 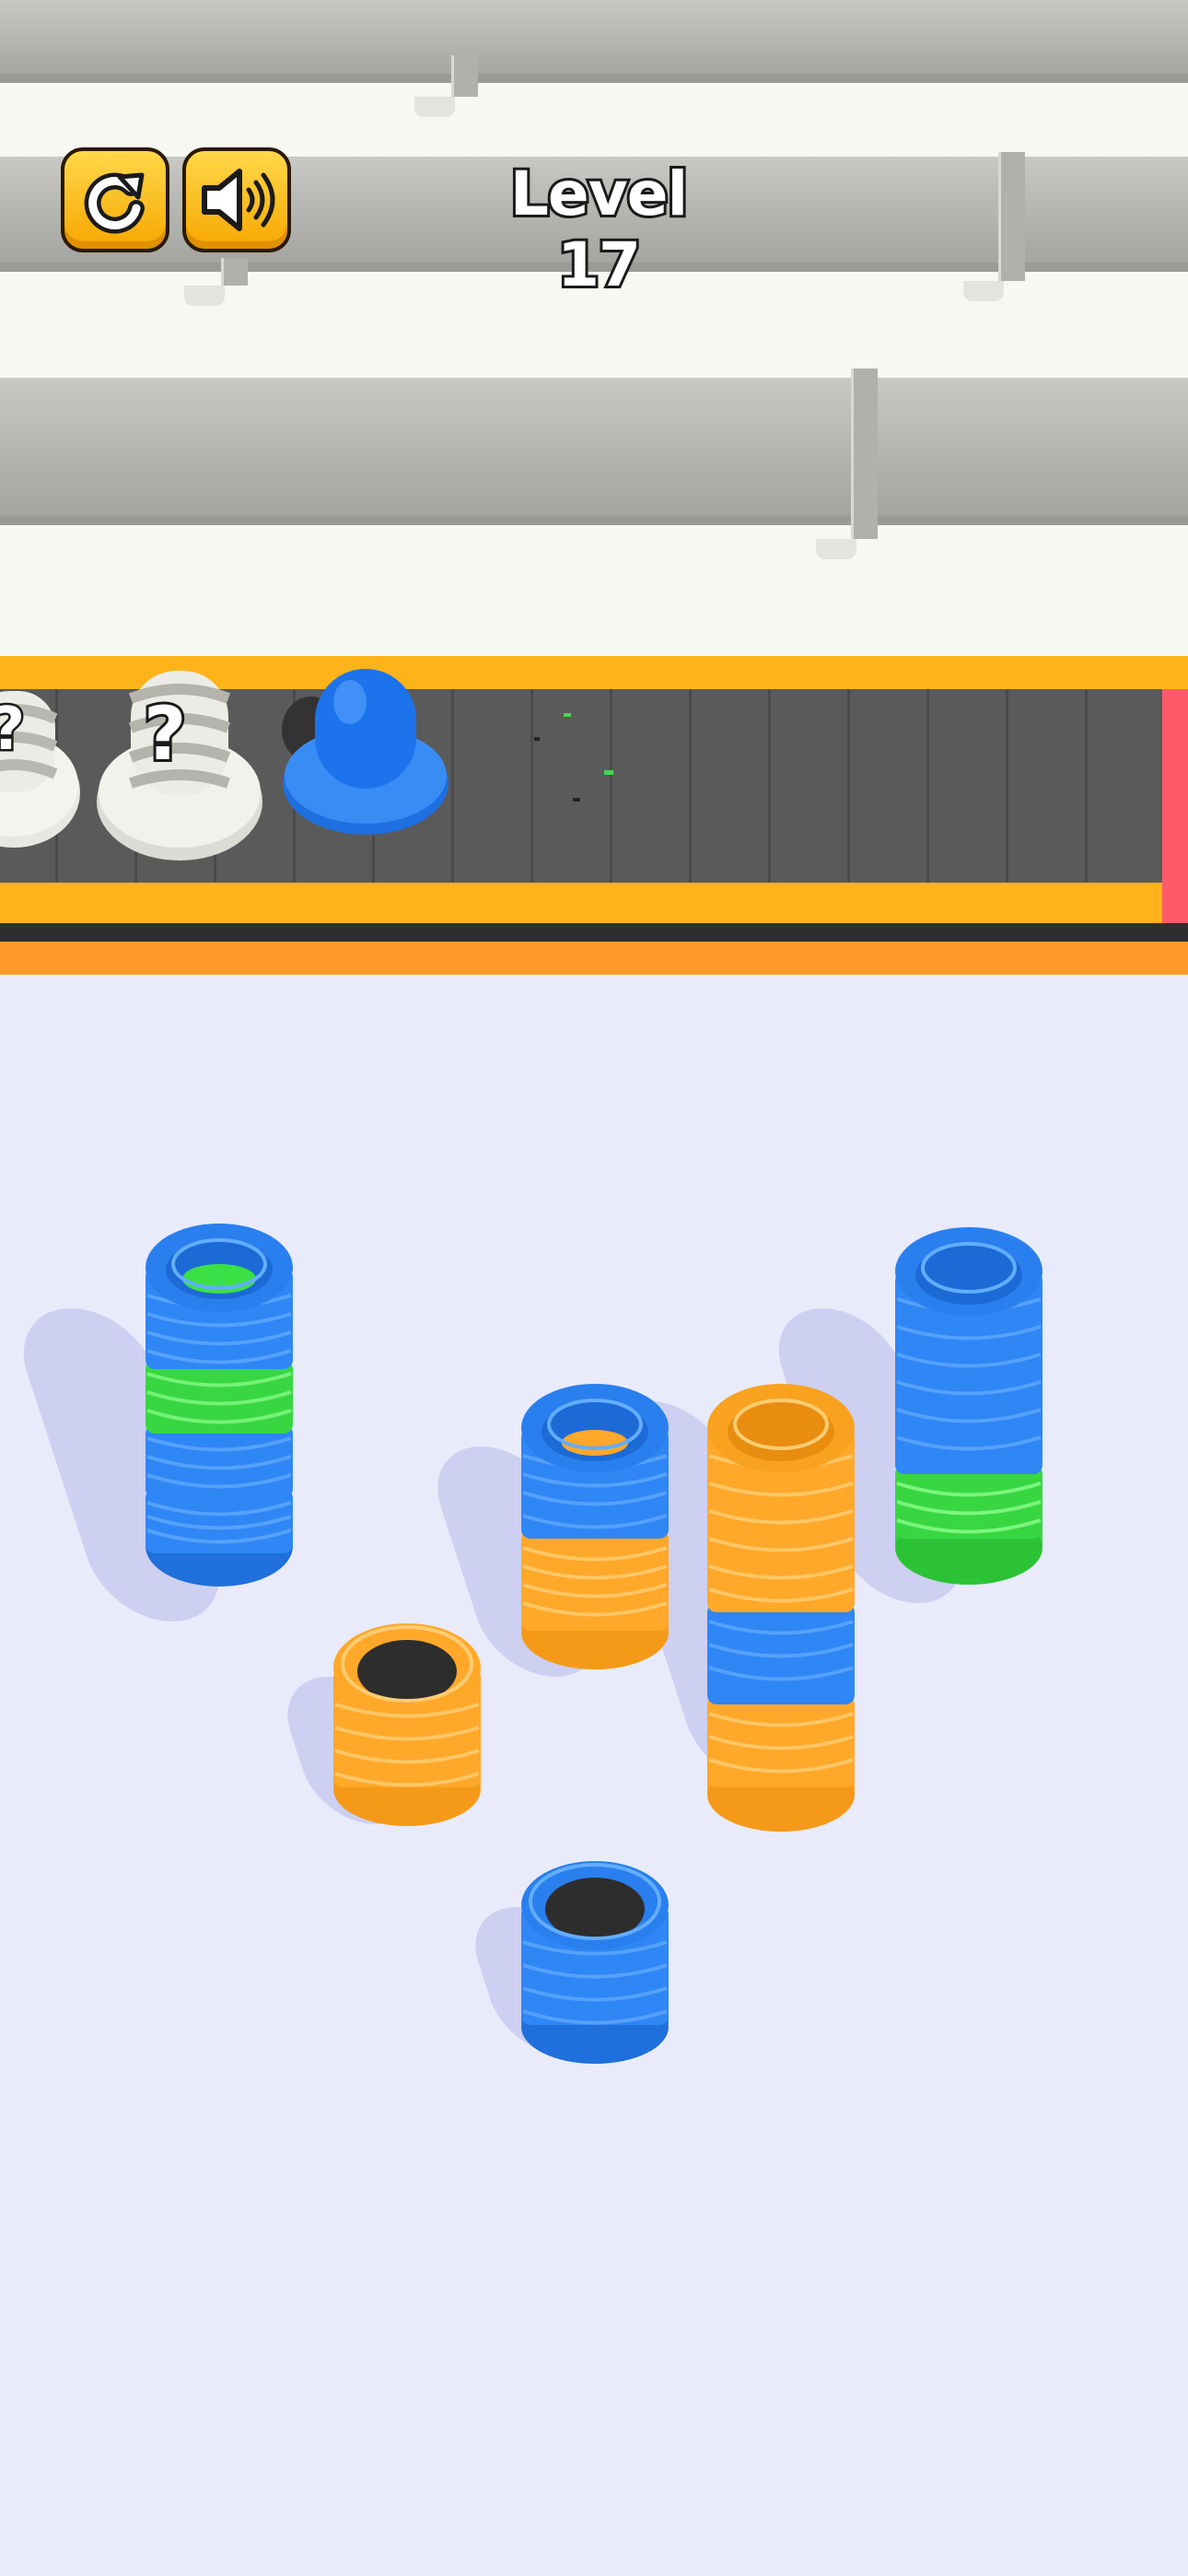 I want to click on conveyor-edge, so click(x=594, y=958).